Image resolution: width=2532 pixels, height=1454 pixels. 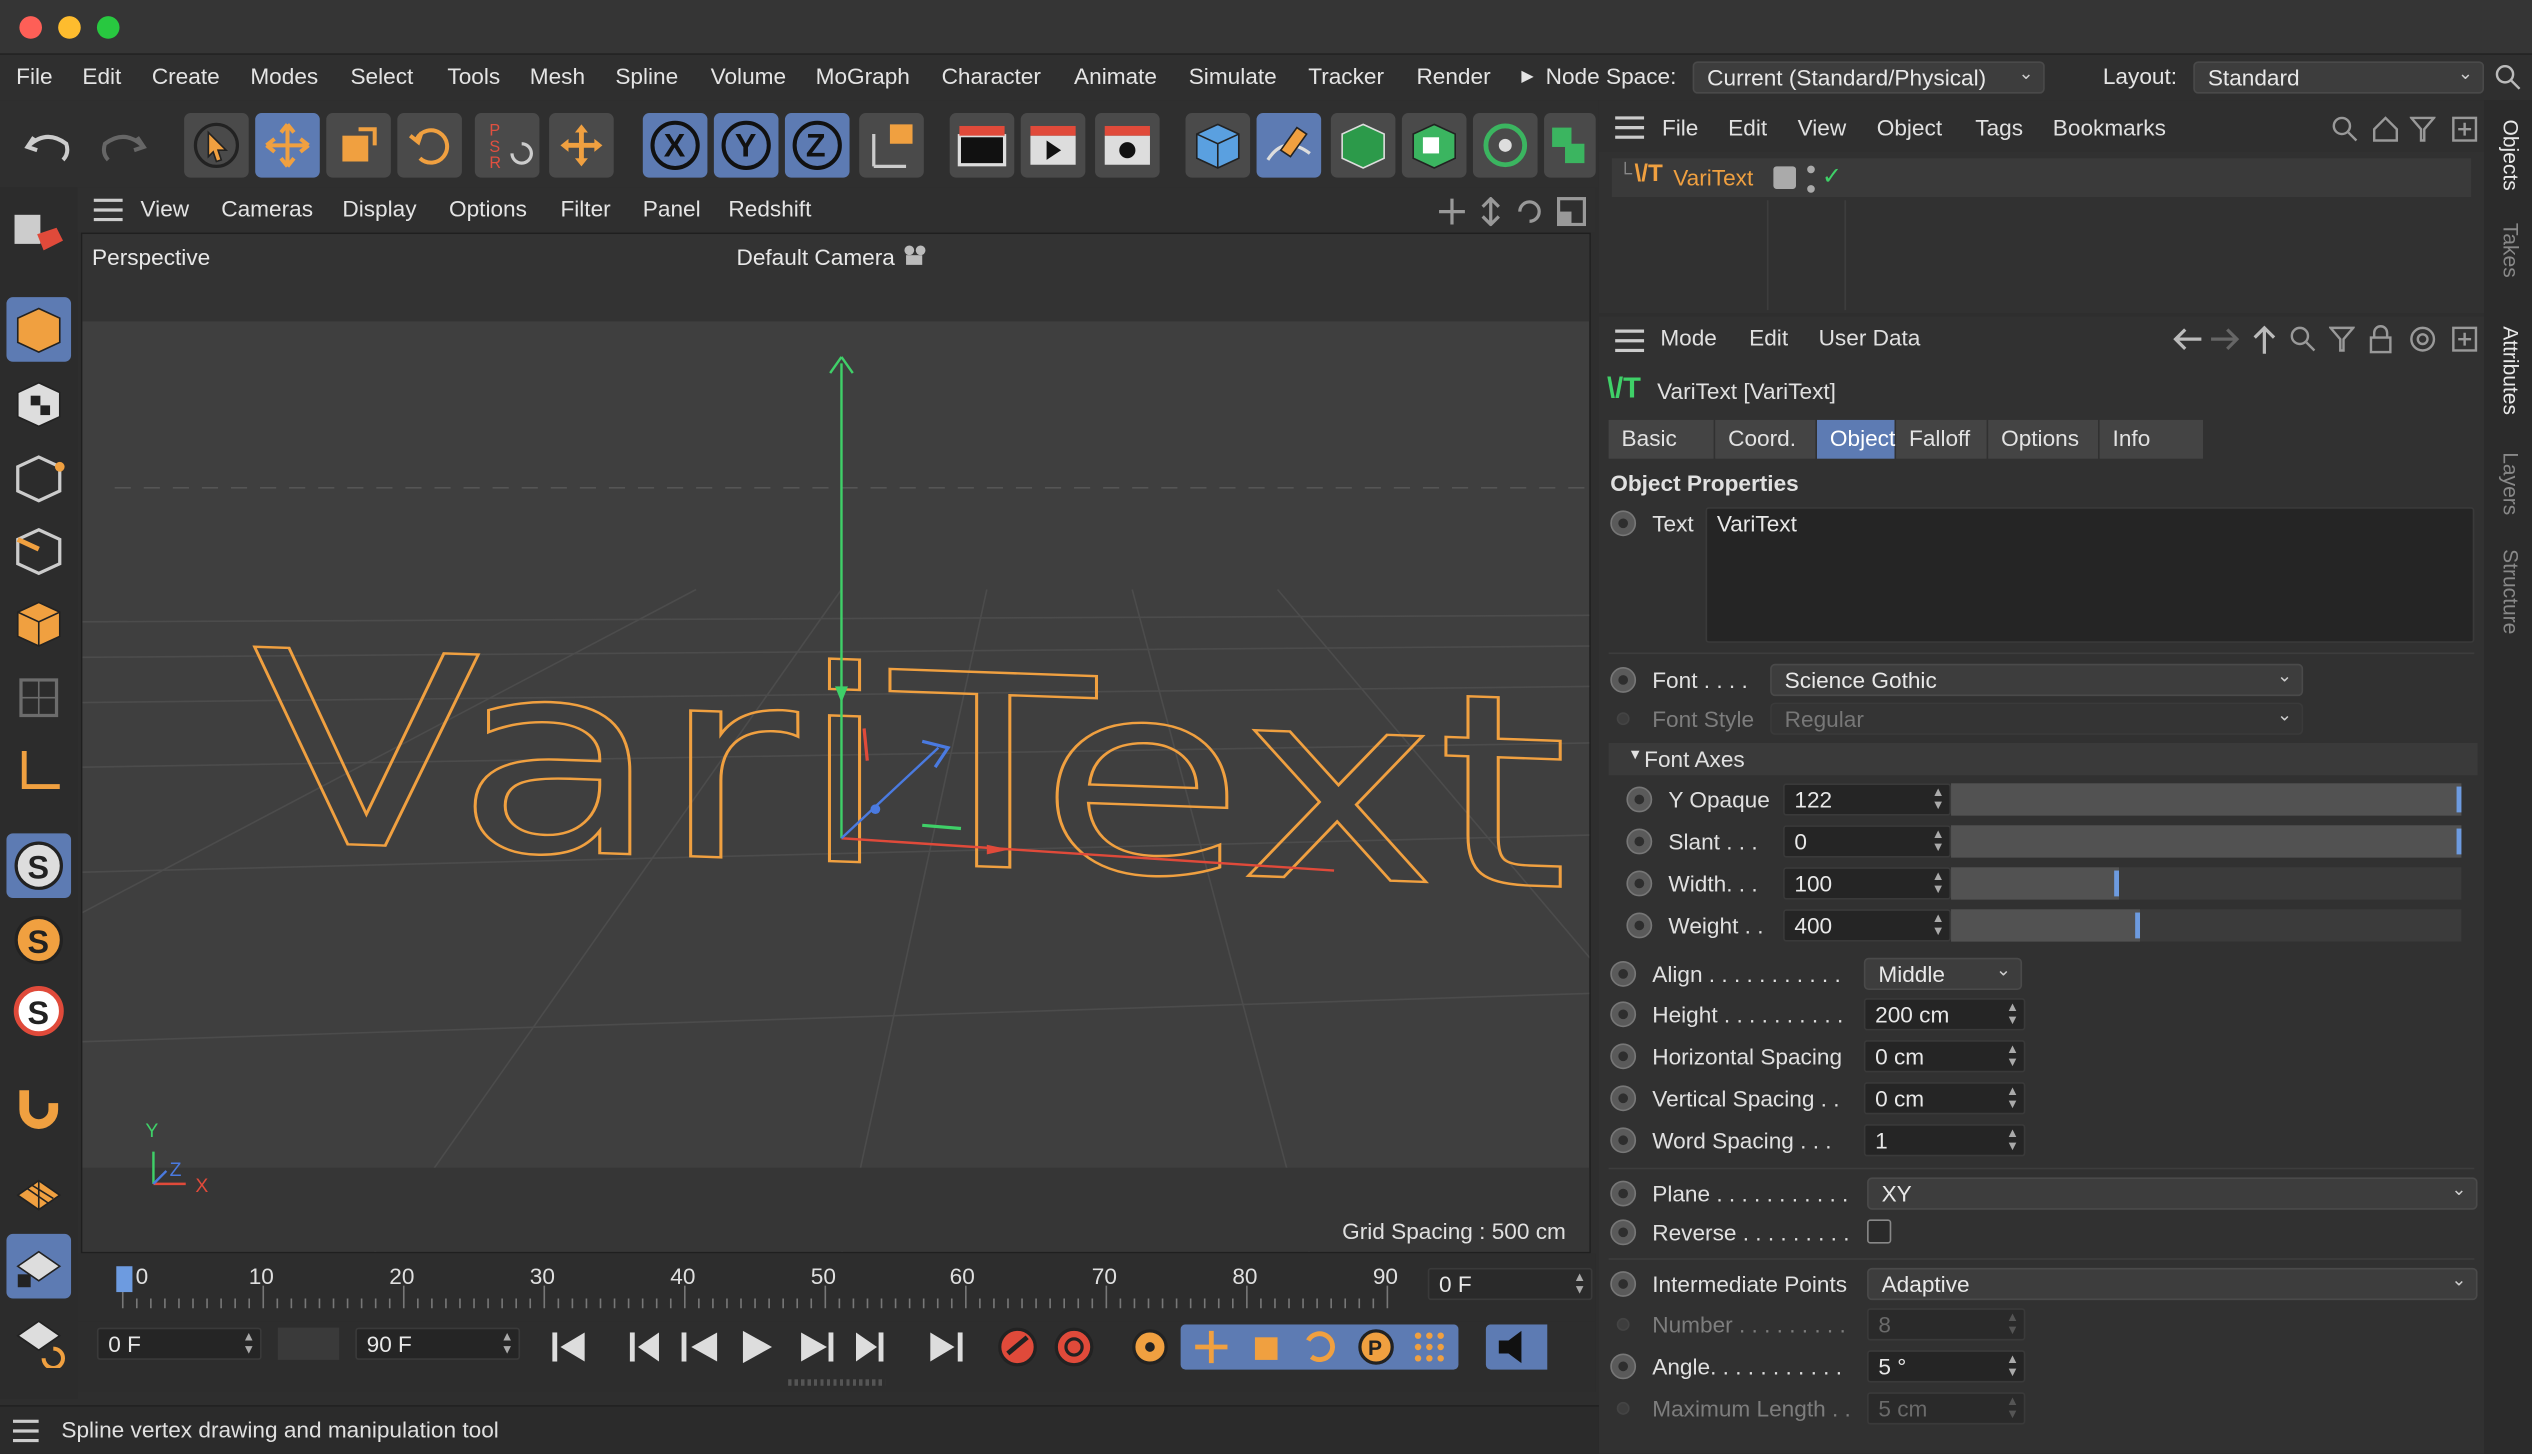 What do you see at coordinates (1867, 883) in the screenshot?
I see `width-field: 100 ▲ ▼` at bounding box center [1867, 883].